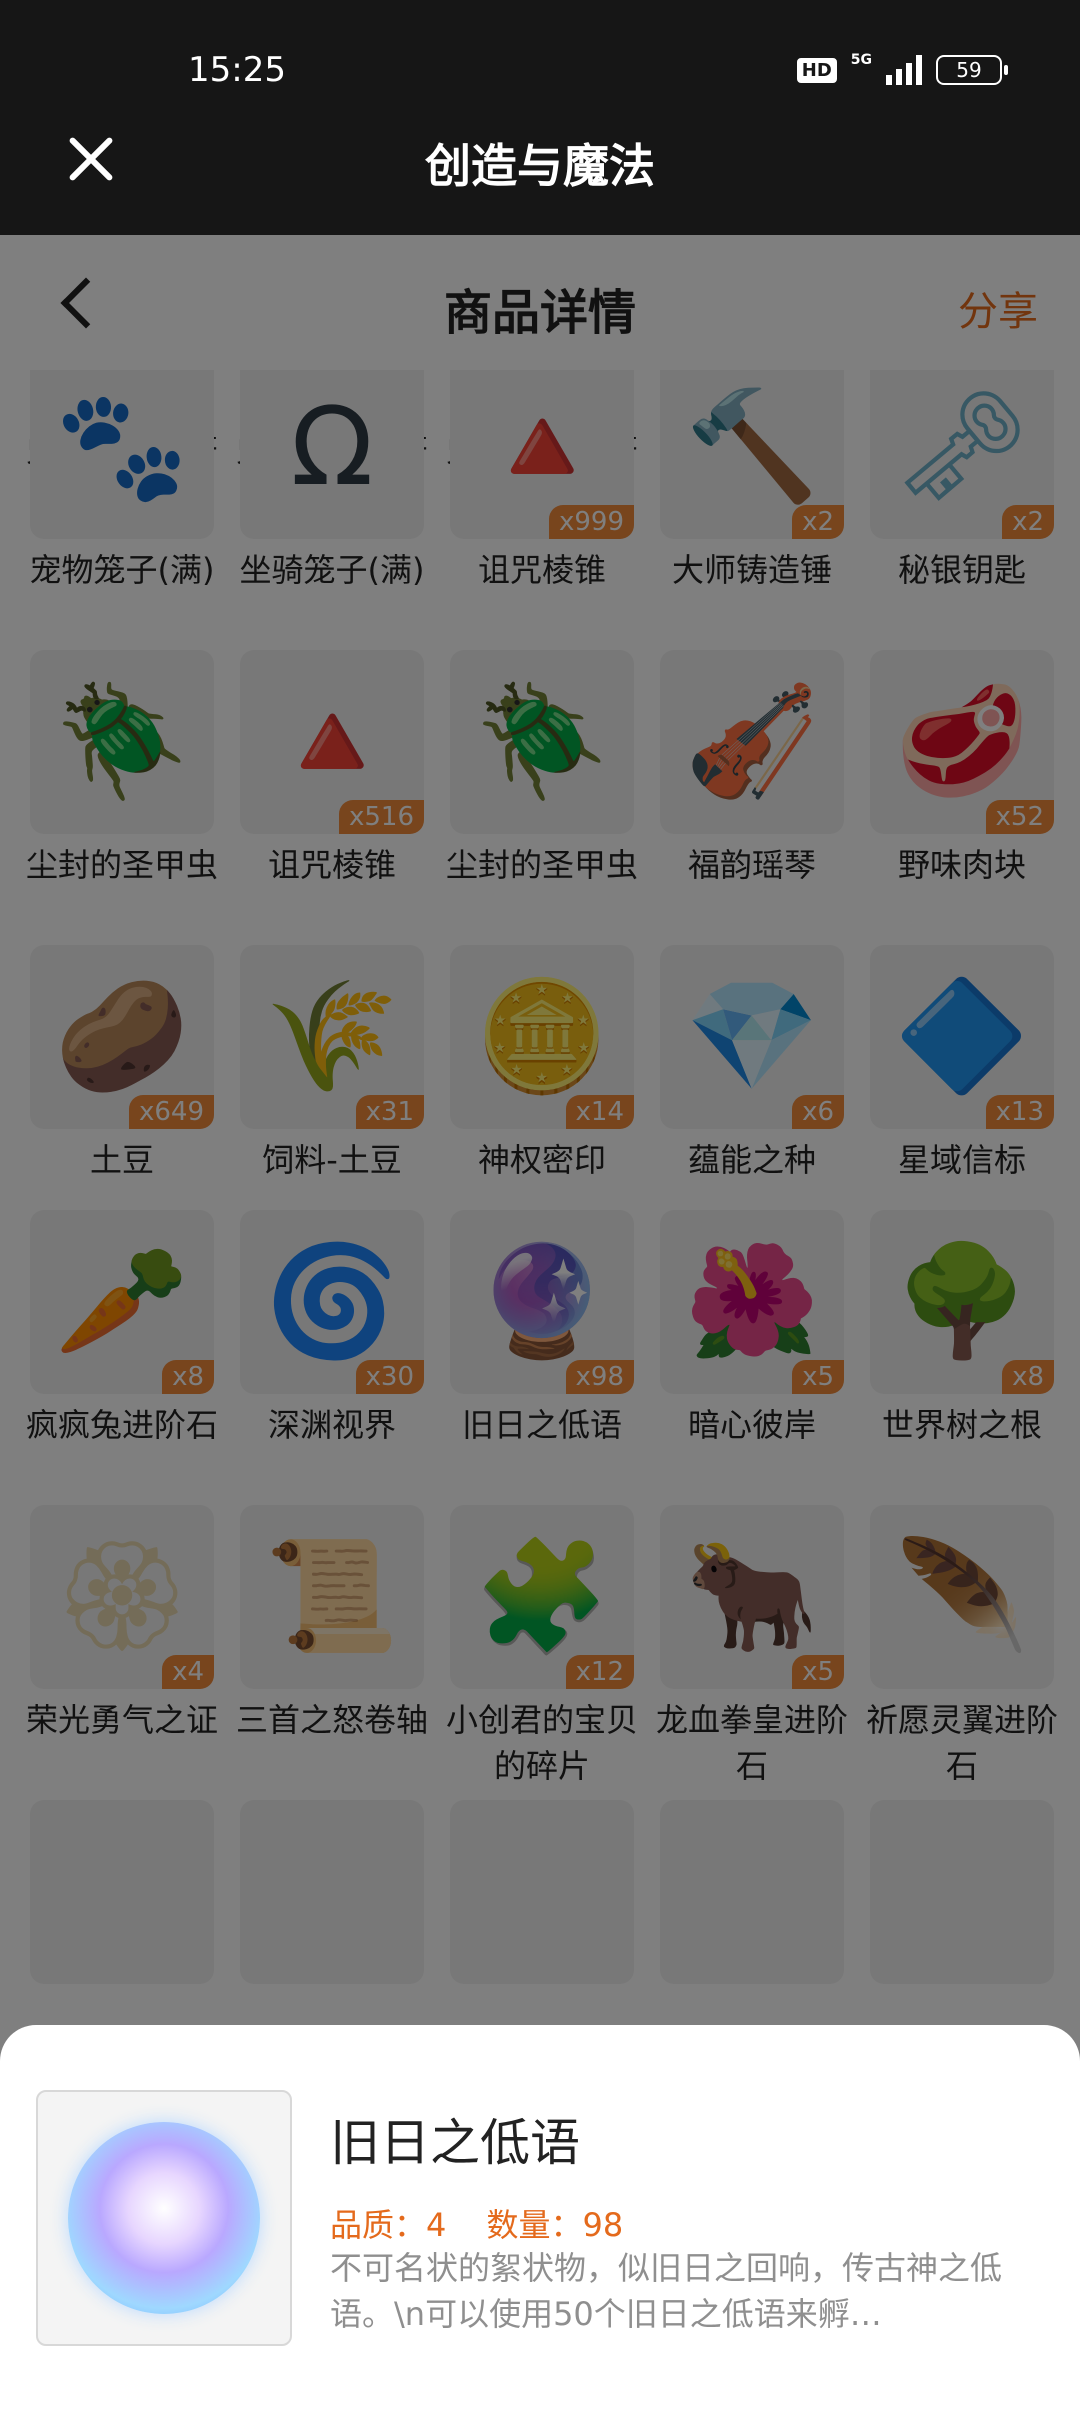  I want to click on app-bar: 创造与魔法, so click(540, 162).